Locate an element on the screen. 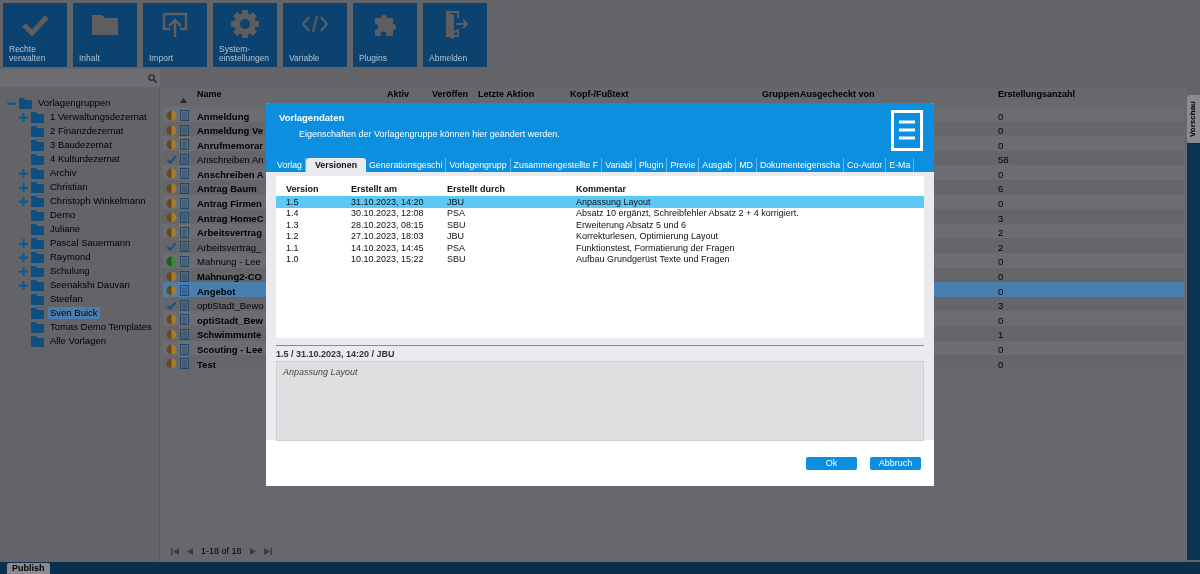  dialog-subtitle: Eigenschaften der Vorlagengruppe können hier geändert werden. is located at coordinates (430, 134).